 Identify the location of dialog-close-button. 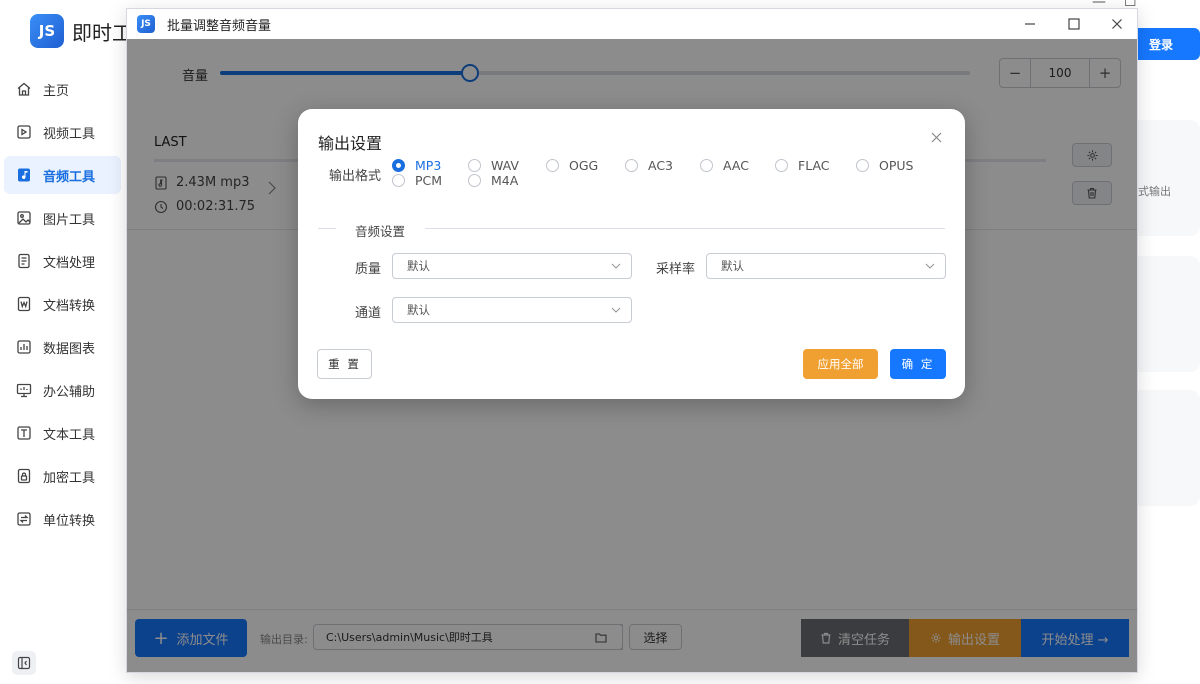
(1117, 24).